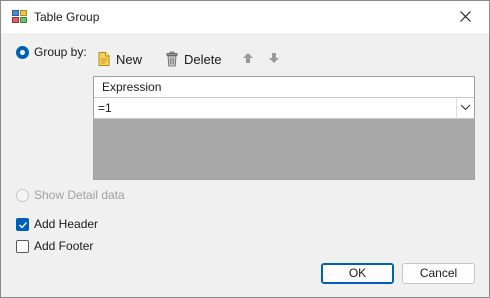 Image resolution: width=490 pixels, height=298 pixels. I want to click on add-footer-checkbox, so click(22, 246).